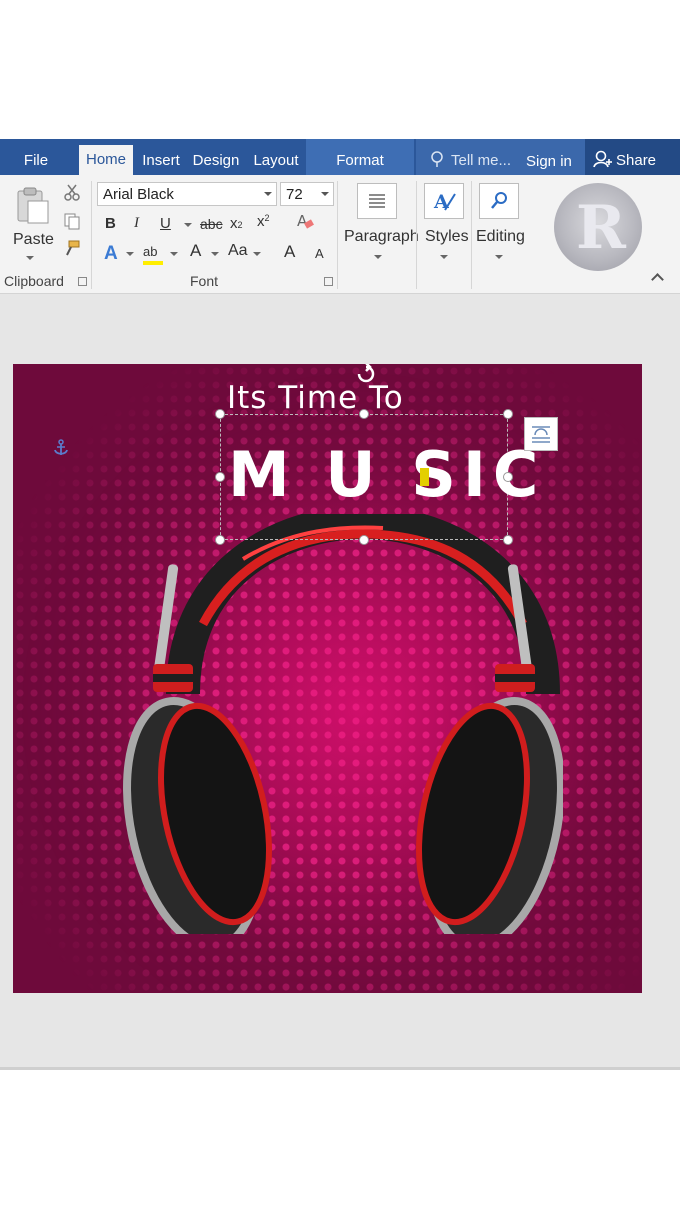 This screenshot has width=680, height=1209. Describe the element at coordinates (174, 254) in the screenshot. I see `highlight-caret` at that location.